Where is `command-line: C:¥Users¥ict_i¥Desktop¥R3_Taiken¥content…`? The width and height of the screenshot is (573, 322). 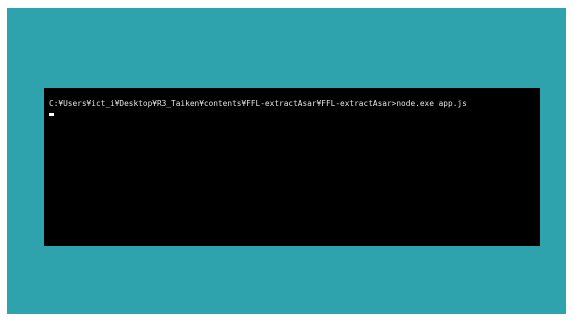
command-line: C:¥Users¥ict_i¥Desktop¥R3_Taiken¥content… is located at coordinates (258, 103).